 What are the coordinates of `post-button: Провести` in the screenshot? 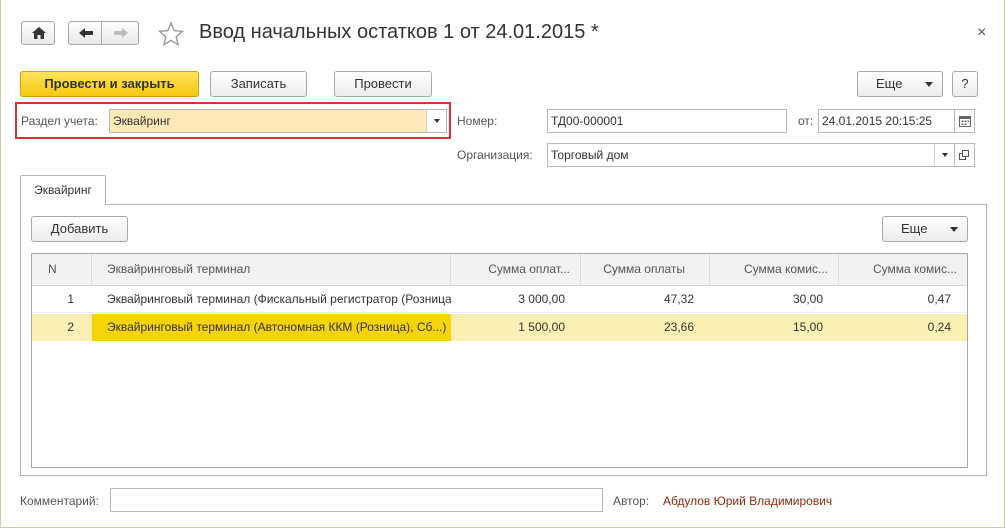 It's located at (383, 84).